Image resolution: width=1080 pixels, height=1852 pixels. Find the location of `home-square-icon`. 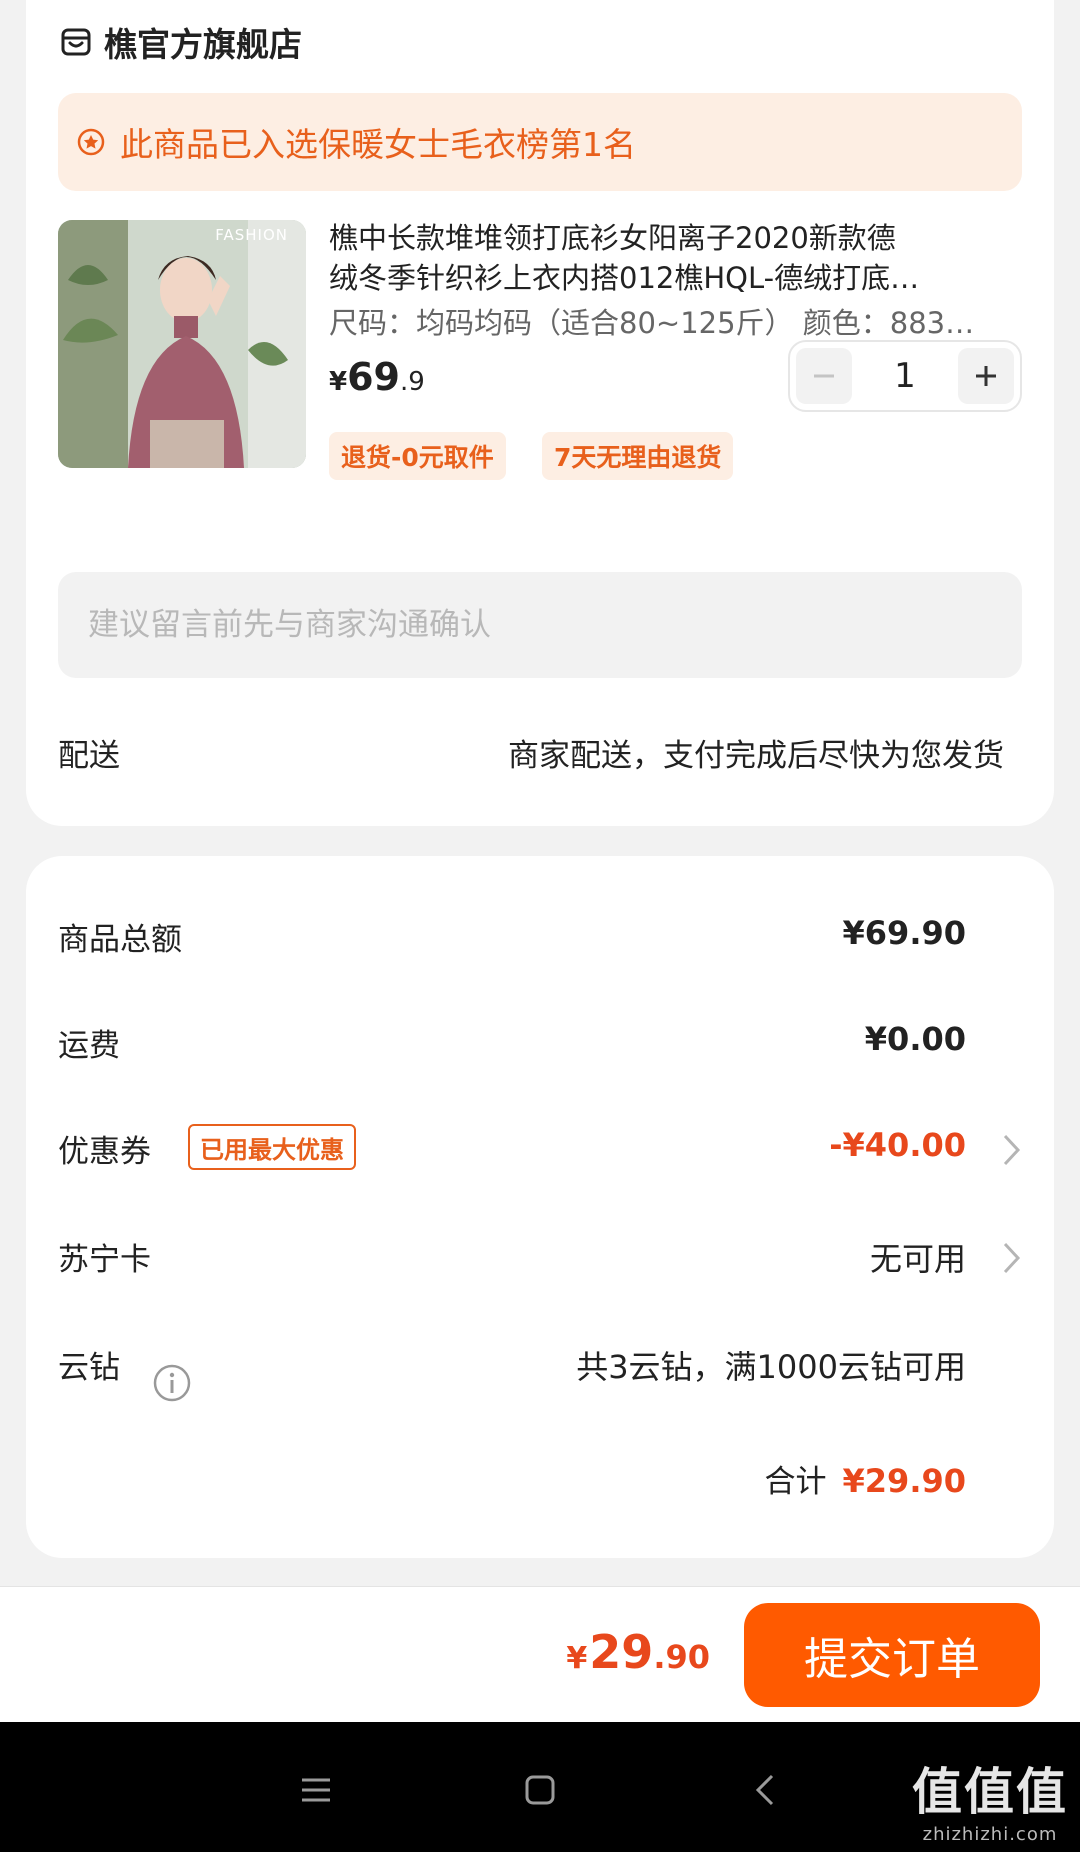

home-square-icon is located at coordinates (540, 1790).